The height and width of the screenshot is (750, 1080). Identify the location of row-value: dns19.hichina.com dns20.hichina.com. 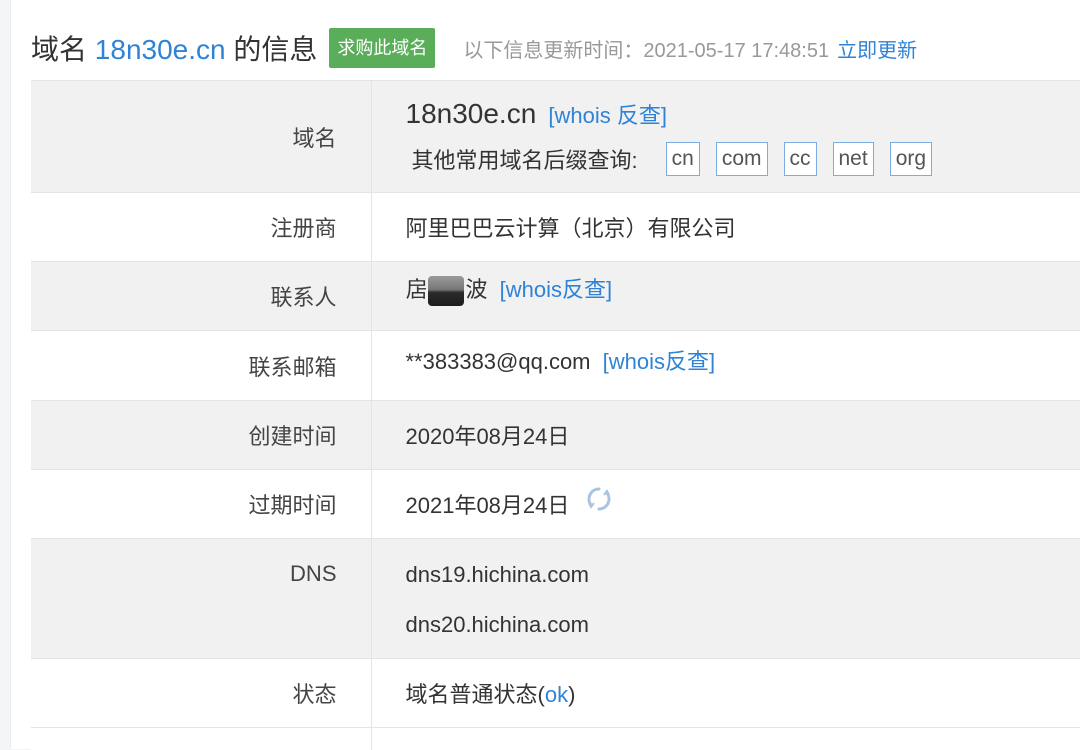
(725, 599).